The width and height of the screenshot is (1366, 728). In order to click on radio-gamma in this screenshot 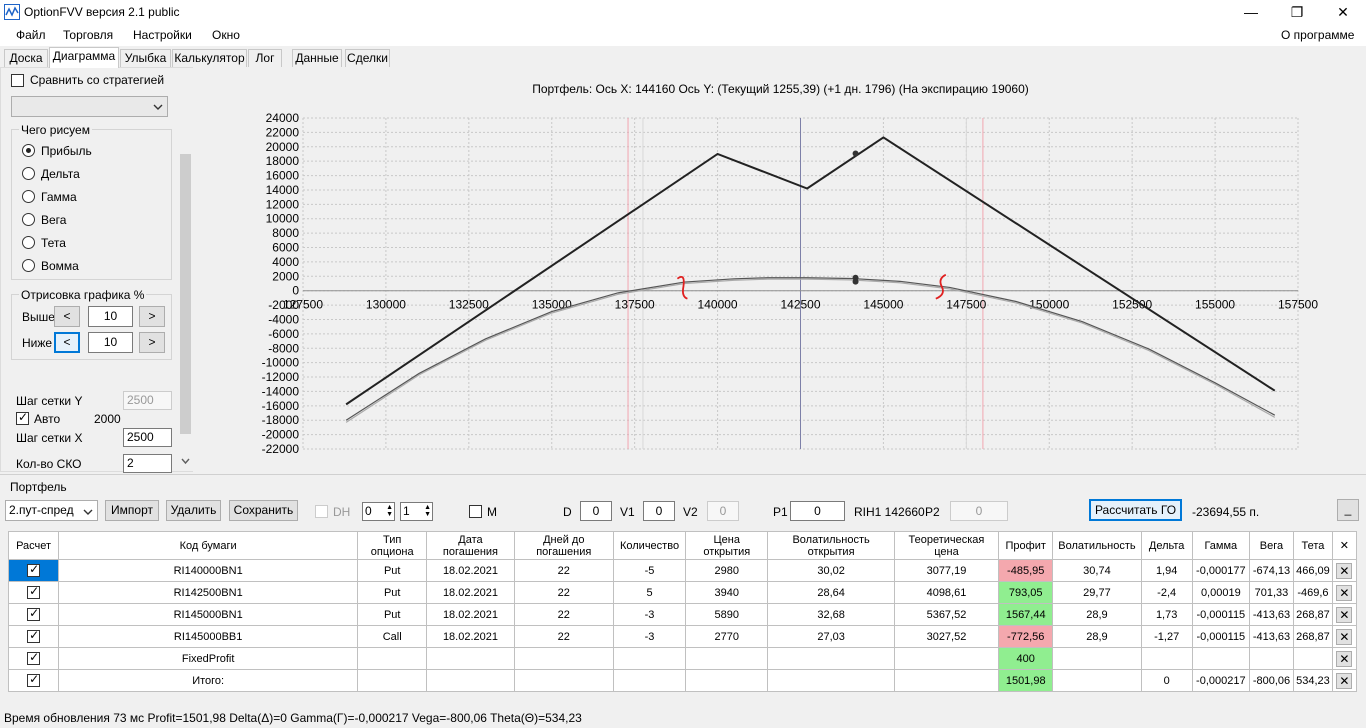, I will do `click(28, 196)`.